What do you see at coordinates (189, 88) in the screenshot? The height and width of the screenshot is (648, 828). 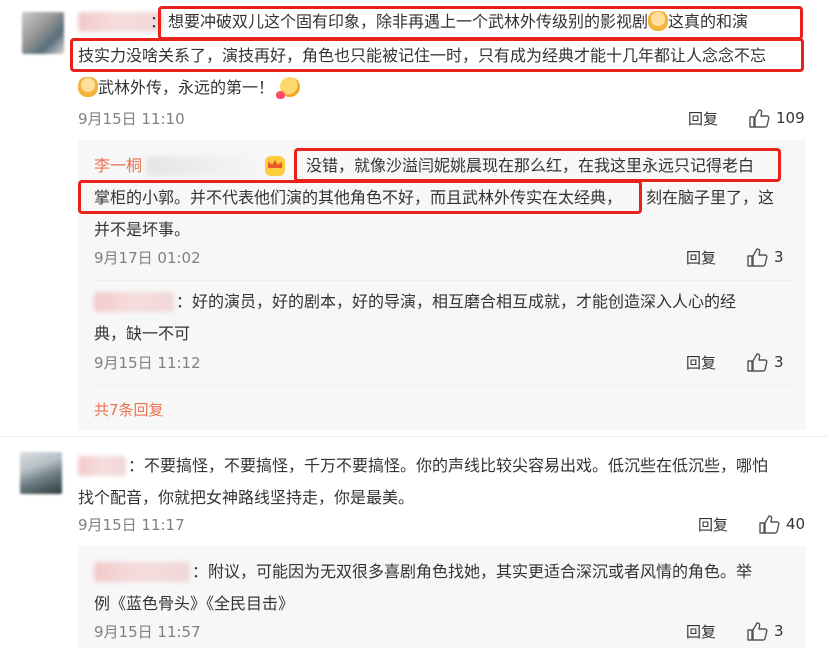 I see `comment-line: 武林外传，永远的第一！` at bounding box center [189, 88].